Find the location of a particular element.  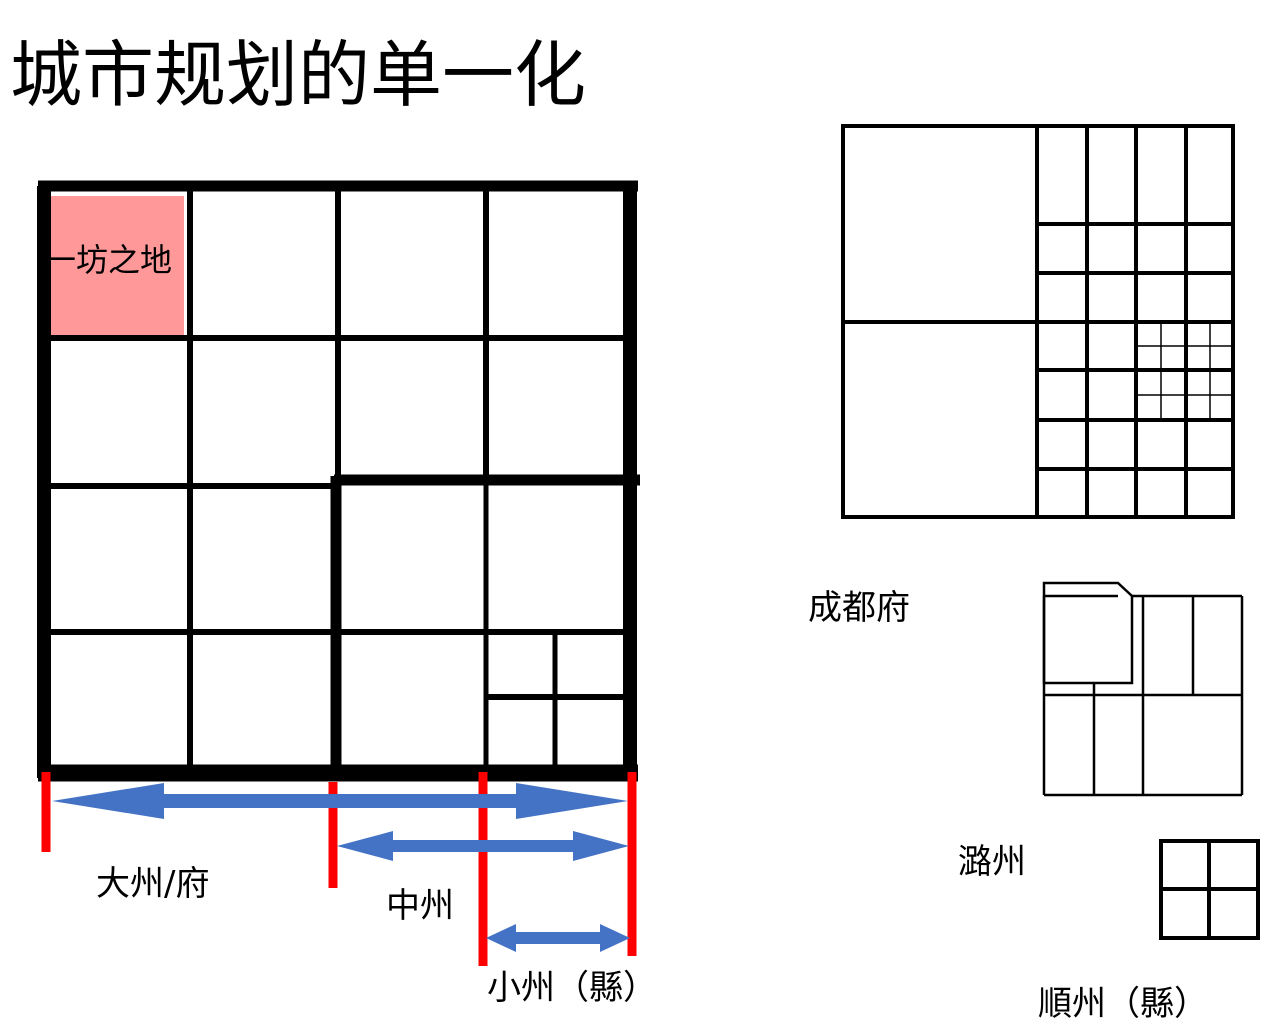

chengdu-label: 成都府 is located at coordinates (859, 608).